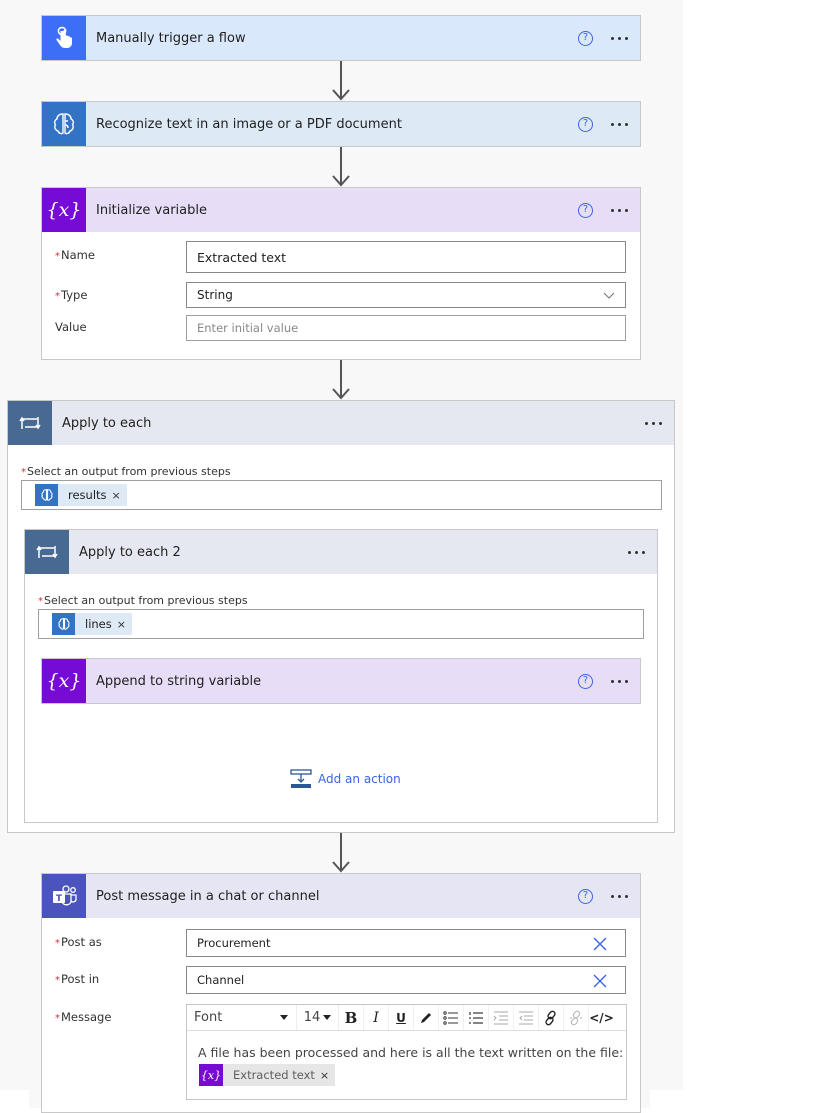 The image size is (836, 1113). I want to click on rich-text-toolbar: Font 14 B I U </>, so click(406, 1018).